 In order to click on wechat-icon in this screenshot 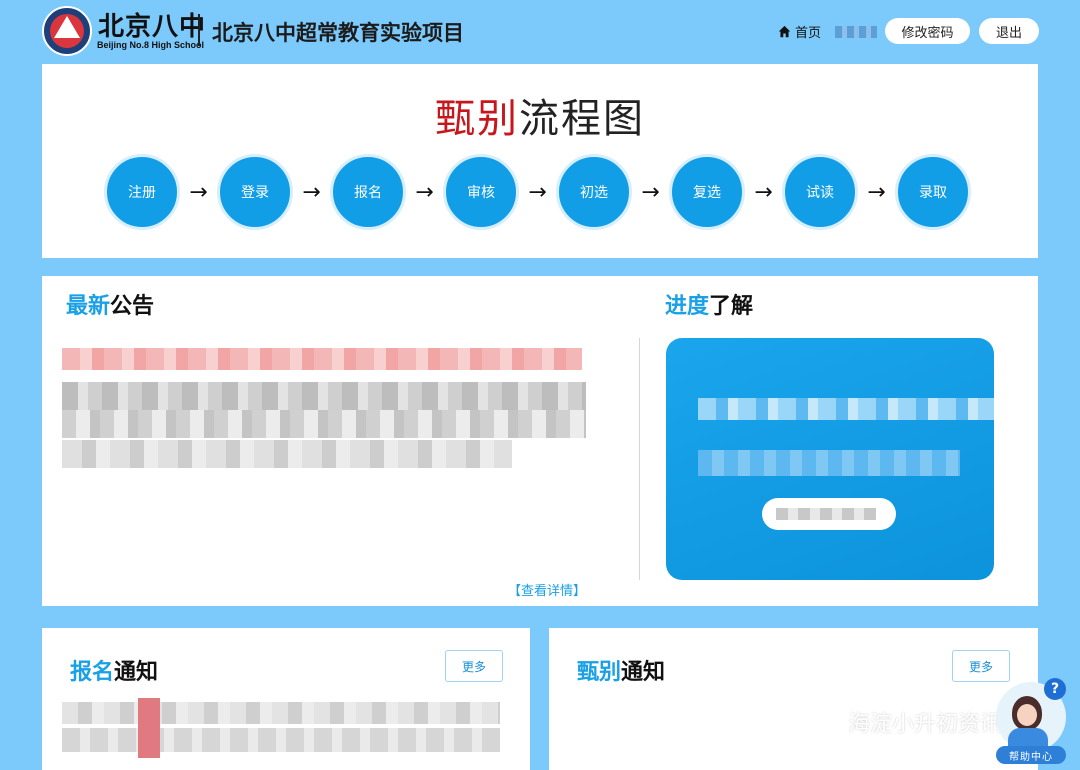, I will do `click(823, 721)`.